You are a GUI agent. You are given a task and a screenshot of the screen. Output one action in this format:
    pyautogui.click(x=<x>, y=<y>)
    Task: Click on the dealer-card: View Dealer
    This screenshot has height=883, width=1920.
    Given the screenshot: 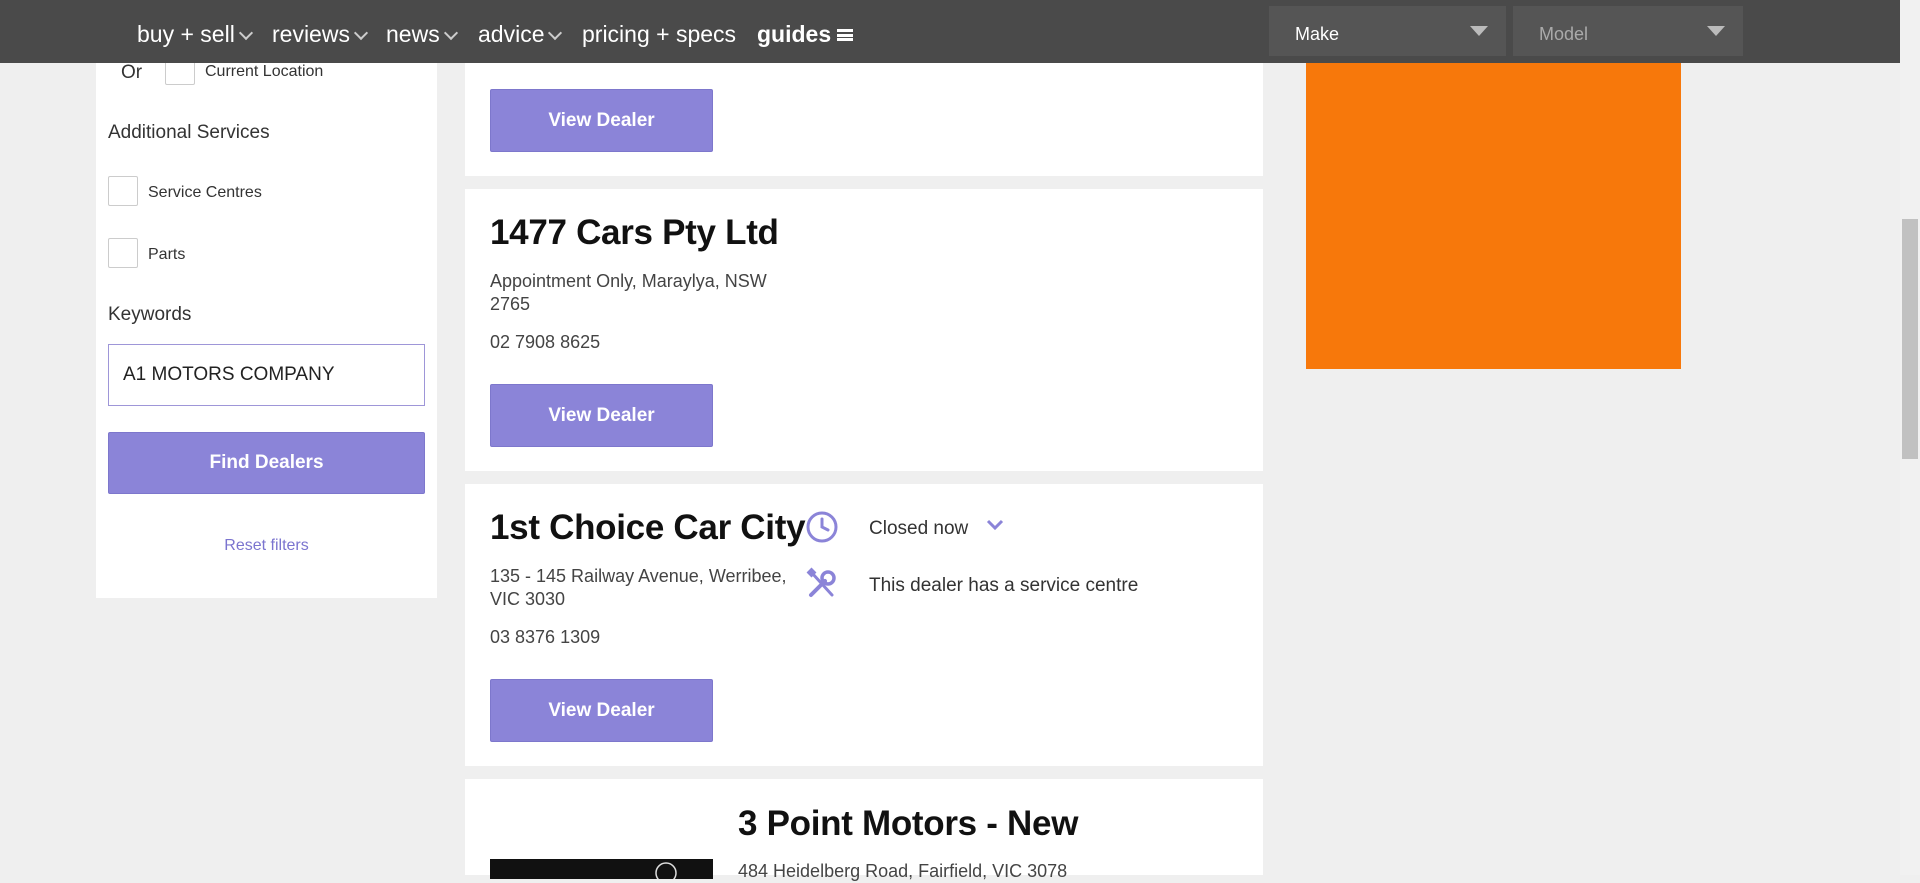 What is the action you would take?
    pyautogui.click(x=864, y=119)
    